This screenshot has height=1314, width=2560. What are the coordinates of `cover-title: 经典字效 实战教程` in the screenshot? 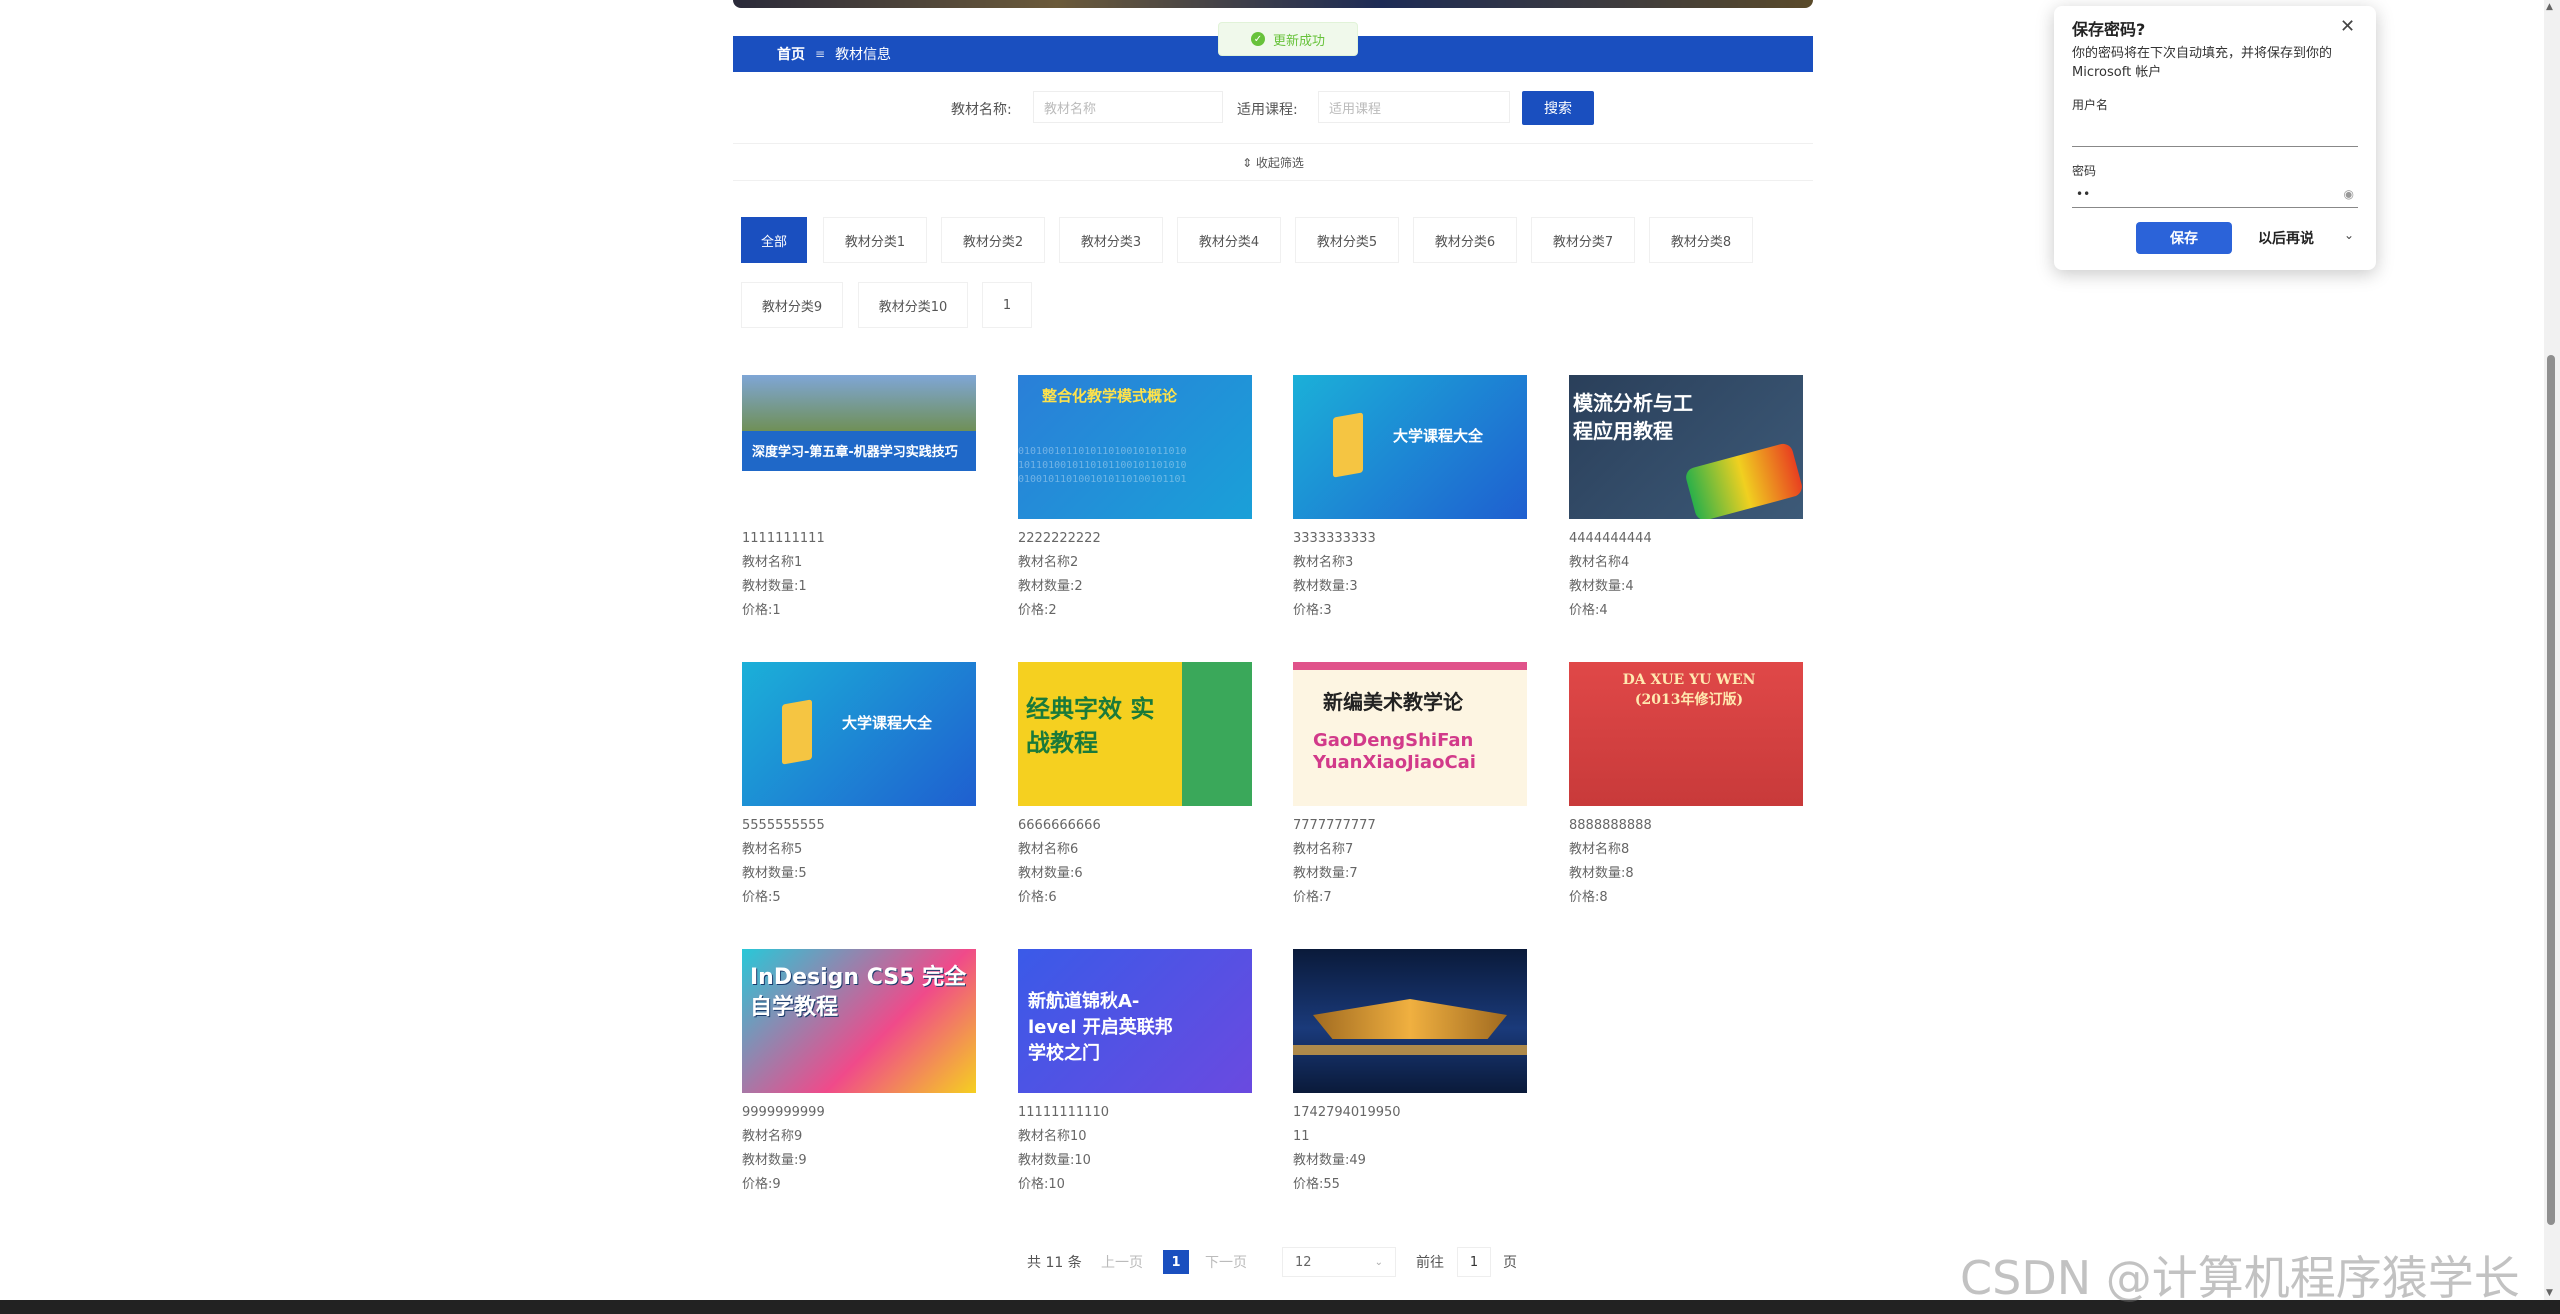 It's located at (1090, 726).